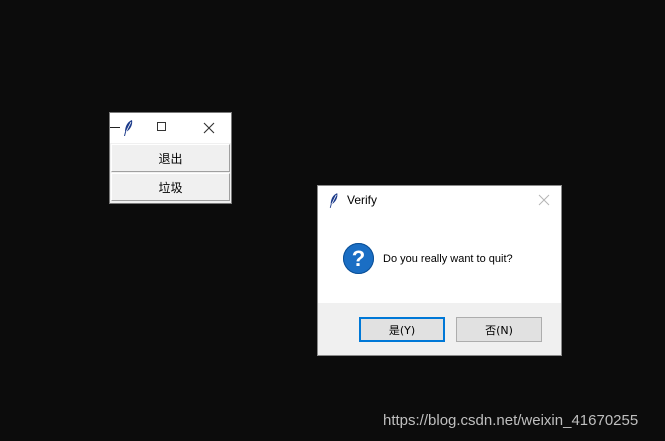 This screenshot has width=665, height=441. I want to click on dialog-titlebar: Verify, so click(439, 200).